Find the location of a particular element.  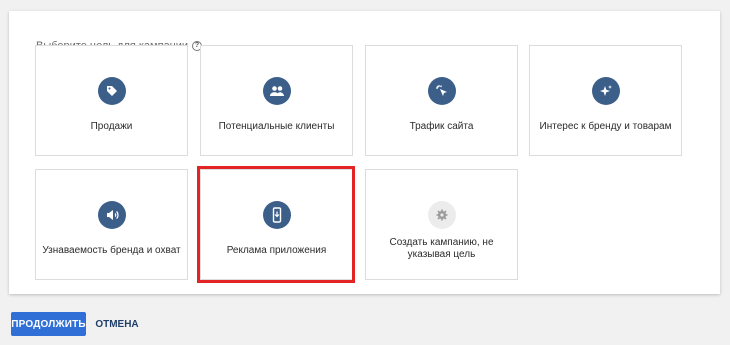

goal-card-app-promotion: Реклама приложения is located at coordinates (276, 224).